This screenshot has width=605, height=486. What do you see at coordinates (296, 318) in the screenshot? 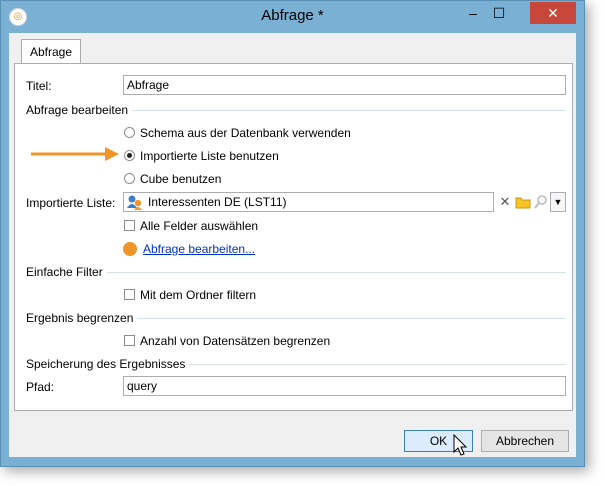
I see `section-limit-result: Ergebnis begrenzen` at bounding box center [296, 318].